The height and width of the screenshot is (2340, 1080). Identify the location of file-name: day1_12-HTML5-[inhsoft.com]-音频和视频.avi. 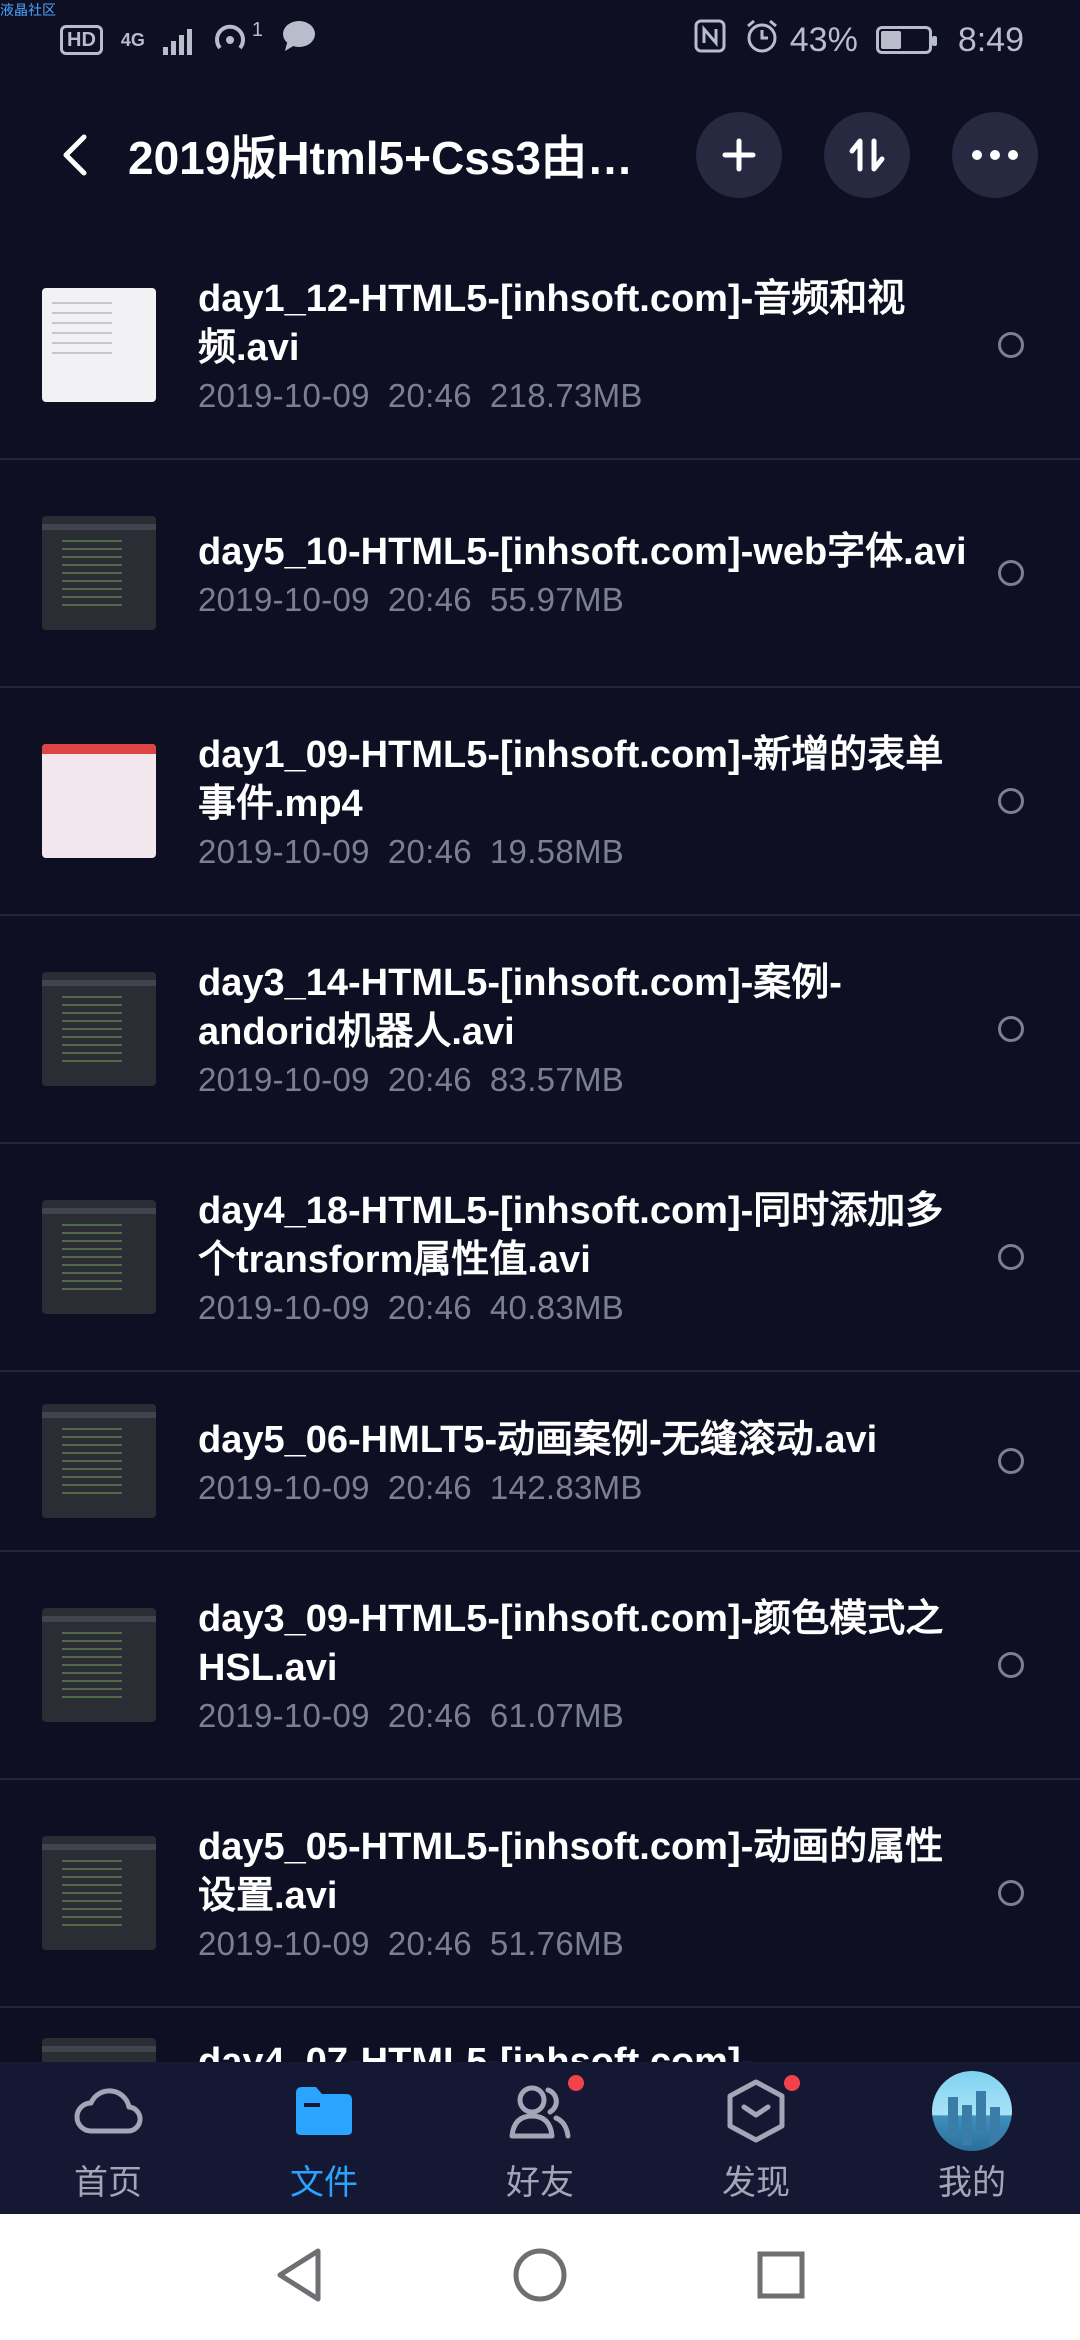
(552, 323).